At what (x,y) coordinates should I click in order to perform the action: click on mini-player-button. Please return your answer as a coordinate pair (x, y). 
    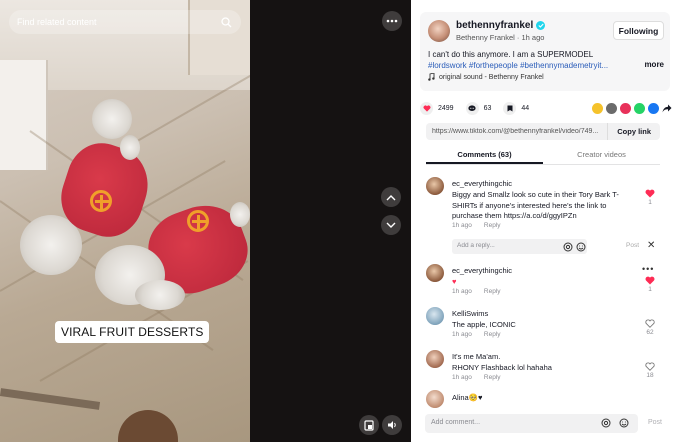
    Looking at the image, I should click on (369, 425).